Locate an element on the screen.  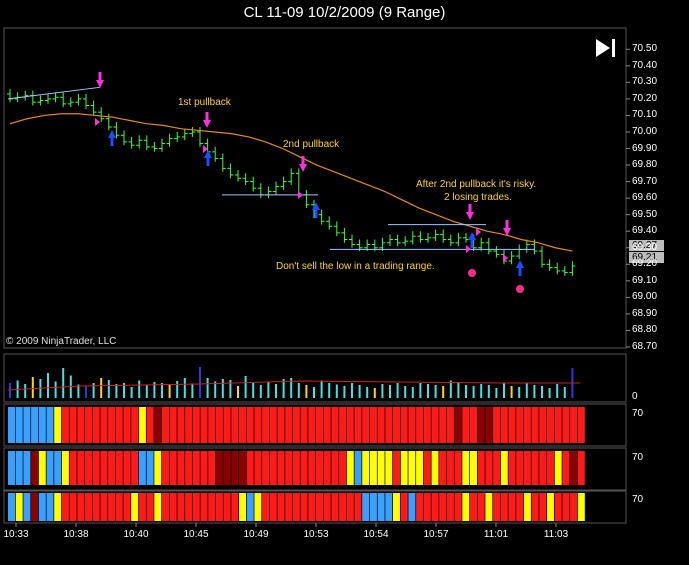
annotation-first-pullback: 1st pullback is located at coordinates (204, 102).